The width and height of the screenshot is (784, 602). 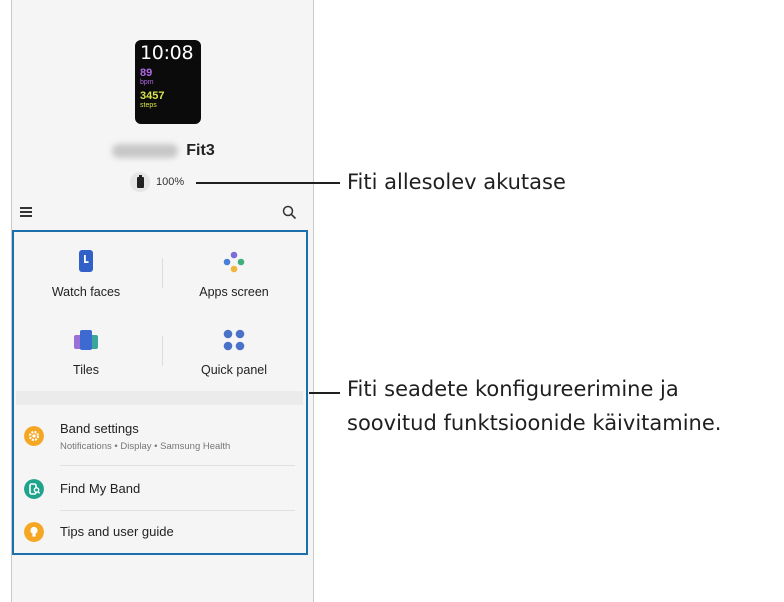 I want to click on watch-time: 10:08, so click(x=167, y=53).